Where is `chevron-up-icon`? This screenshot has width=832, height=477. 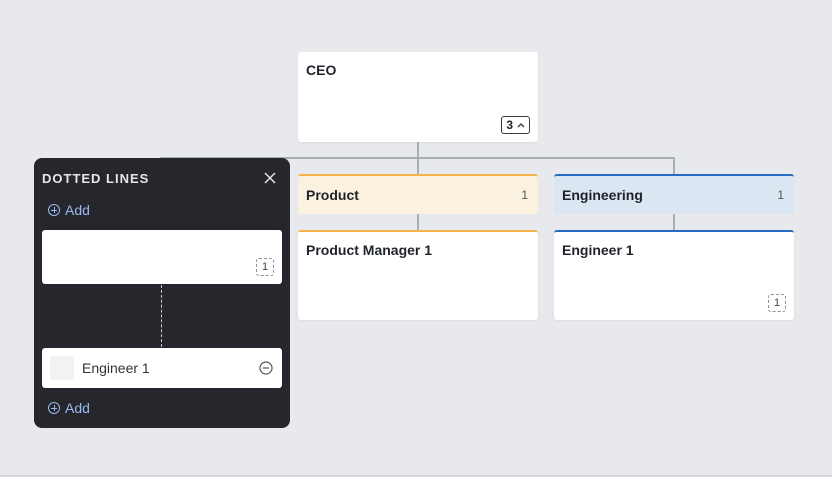
chevron-up-icon is located at coordinates (521, 125).